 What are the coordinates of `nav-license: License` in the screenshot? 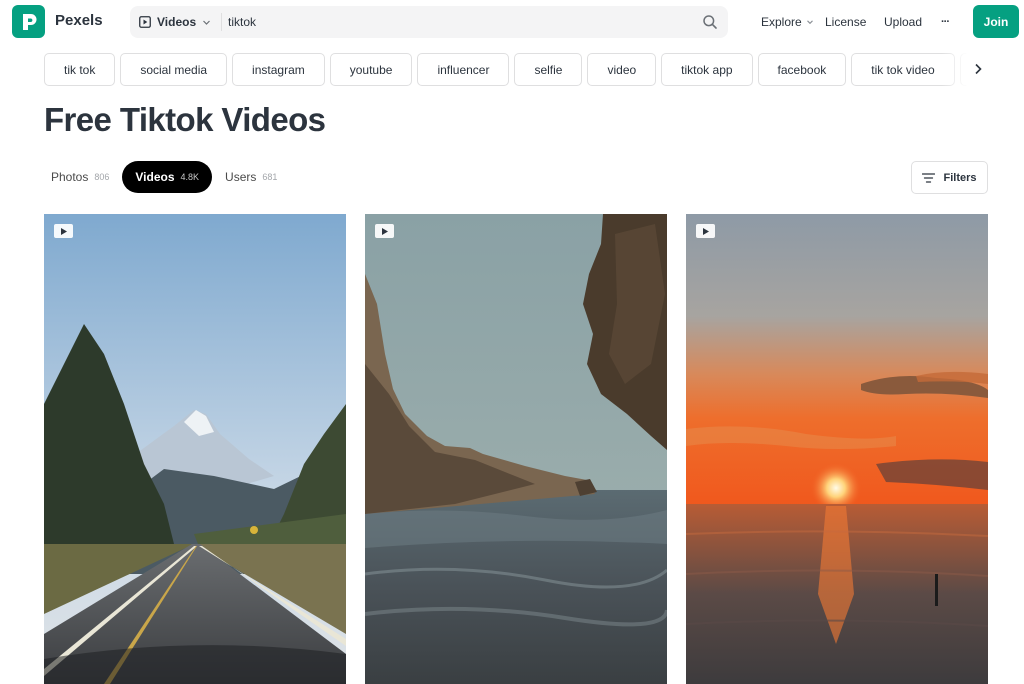 It's located at (845, 22).